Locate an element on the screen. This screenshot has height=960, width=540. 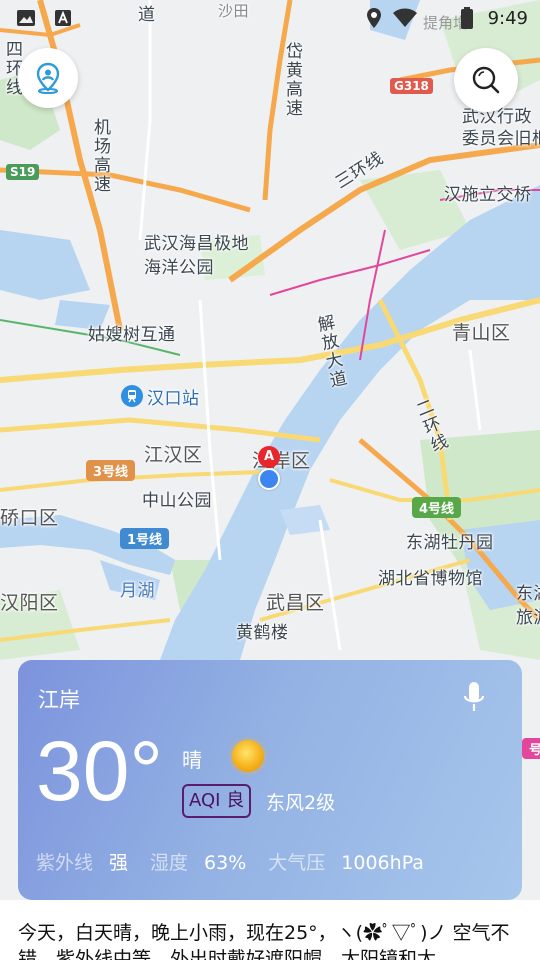
microphone-icon is located at coordinates (474, 696).